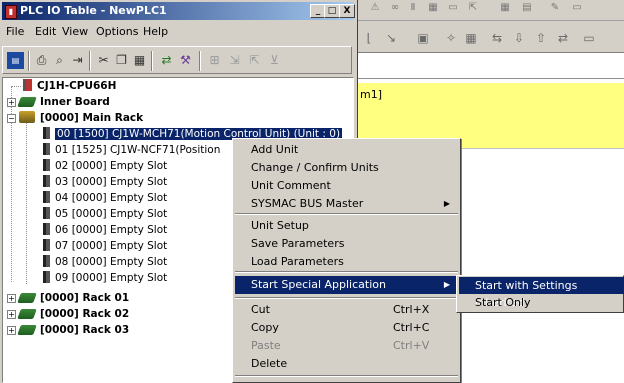  Describe the element at coordinates (346, 328) in the screenshot. I see `menu-item-copy: Copy Ctrl+C` at that location.